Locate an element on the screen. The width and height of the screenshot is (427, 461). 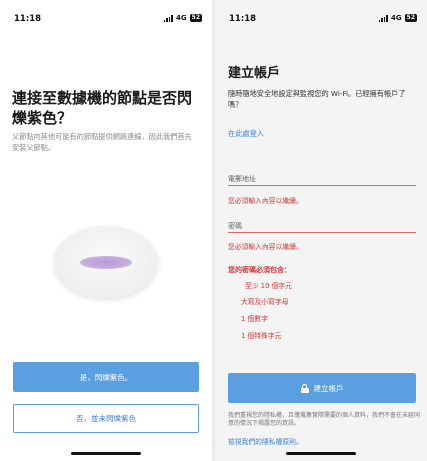
page-description: 父節點向其他可能有的節點提供網路連線，因此我們首先安裝父節點。 is located at coordinates (102, 142).